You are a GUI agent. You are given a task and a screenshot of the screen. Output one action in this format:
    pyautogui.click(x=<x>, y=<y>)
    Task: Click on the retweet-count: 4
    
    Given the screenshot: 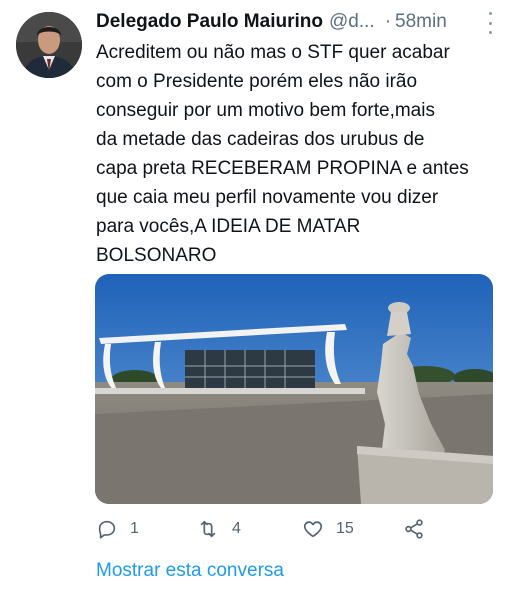 What is the action you would take?
    pyautogui.click(x=236, y=528)
    